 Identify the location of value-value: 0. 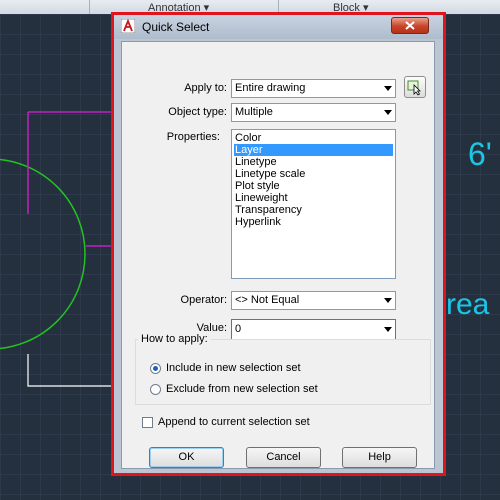
(238, 329).